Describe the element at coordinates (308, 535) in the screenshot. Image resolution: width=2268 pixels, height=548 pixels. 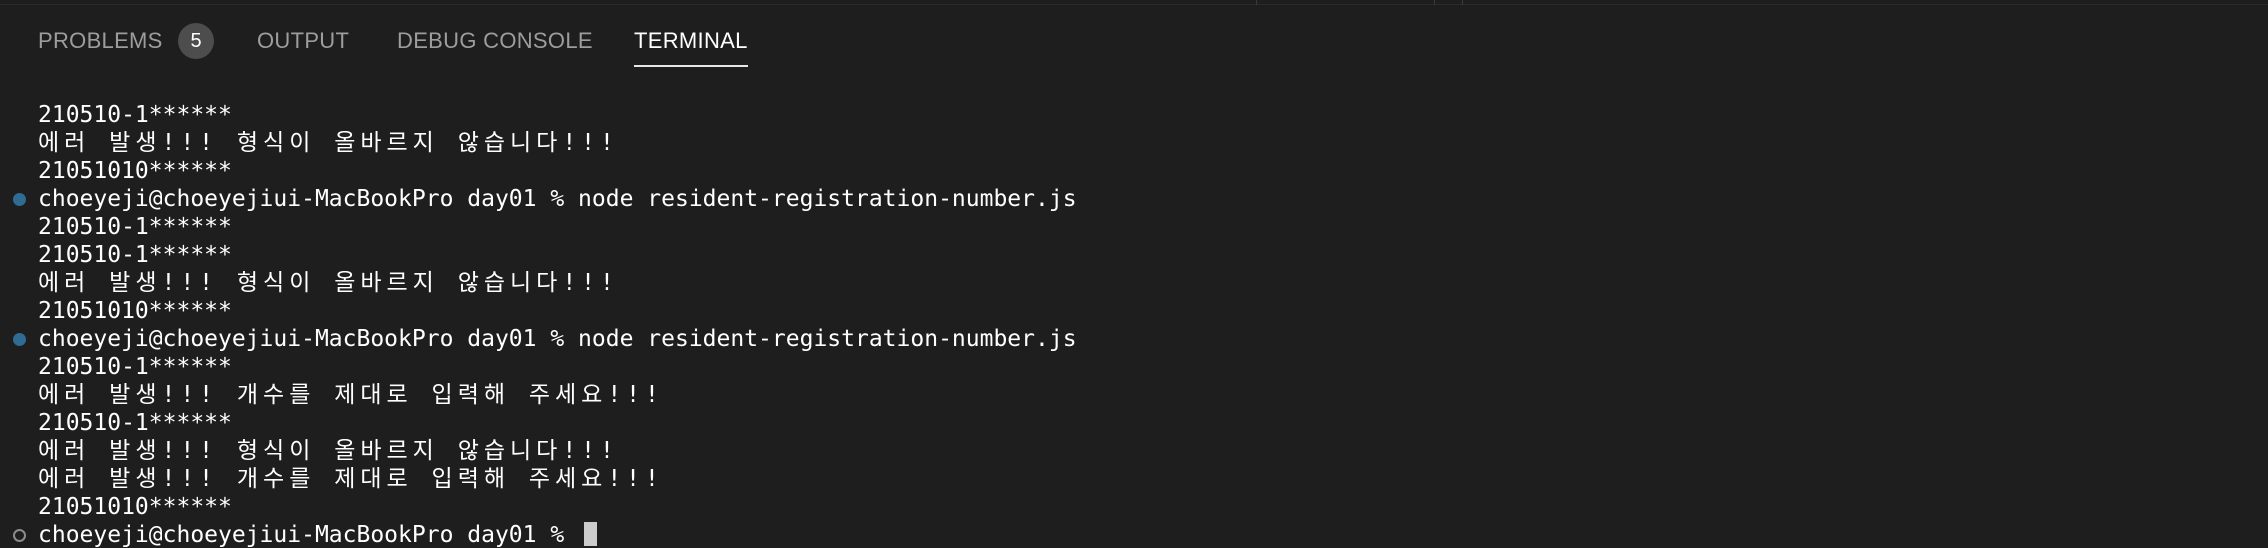
I see `terminal-prompt-line: choeyeji@choeyejiui-MacBookPro day01 %` at that location.